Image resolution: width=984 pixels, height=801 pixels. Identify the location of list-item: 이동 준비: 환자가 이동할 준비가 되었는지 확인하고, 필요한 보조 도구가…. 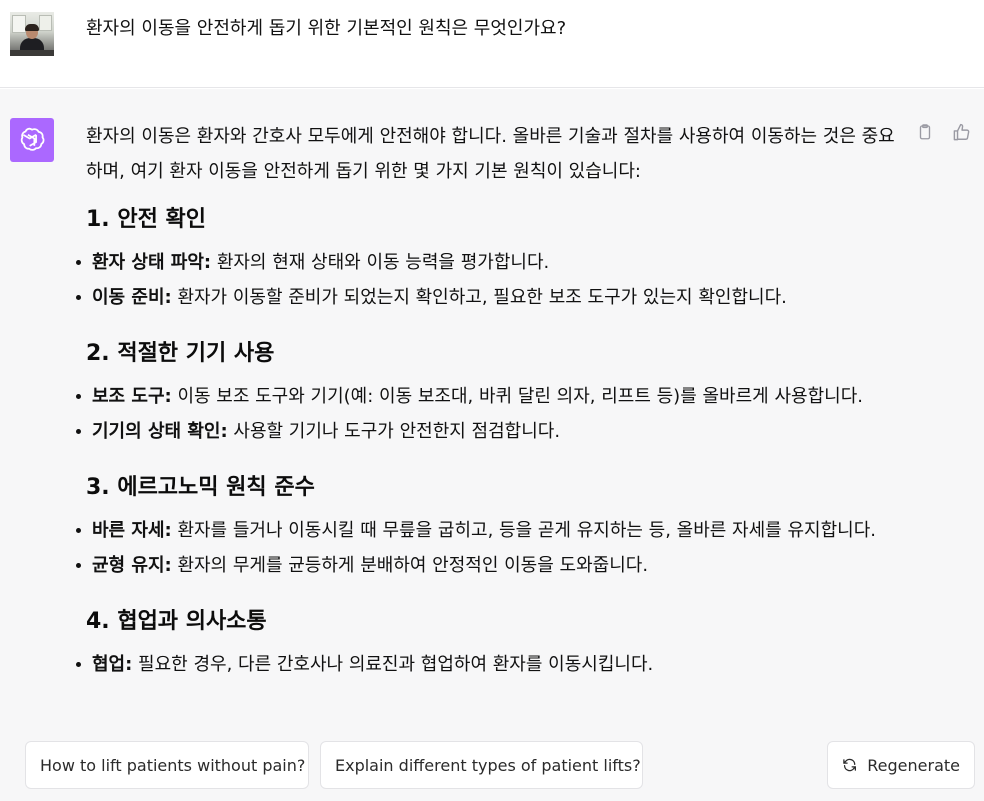
(489, 297).